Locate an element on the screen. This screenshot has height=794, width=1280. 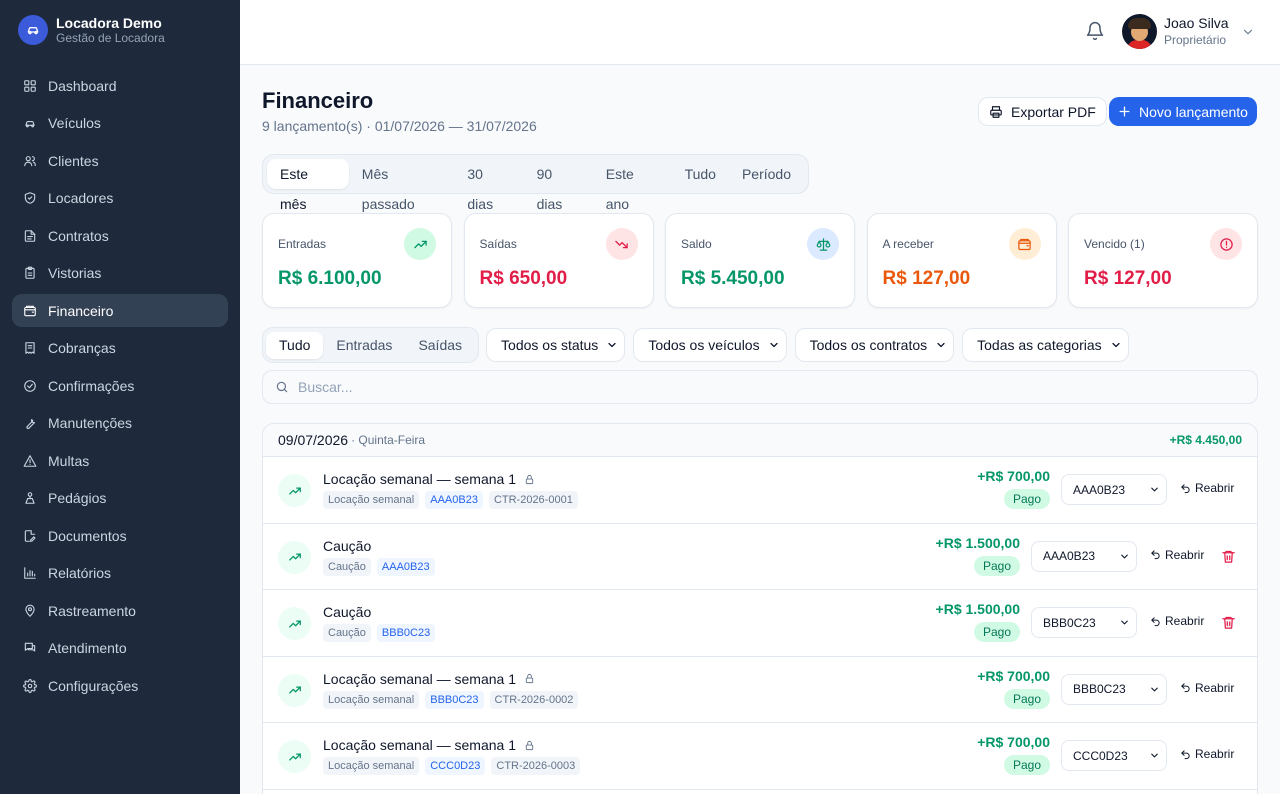
brand-name: Locadora Demo is located at coordinates (109, 22).